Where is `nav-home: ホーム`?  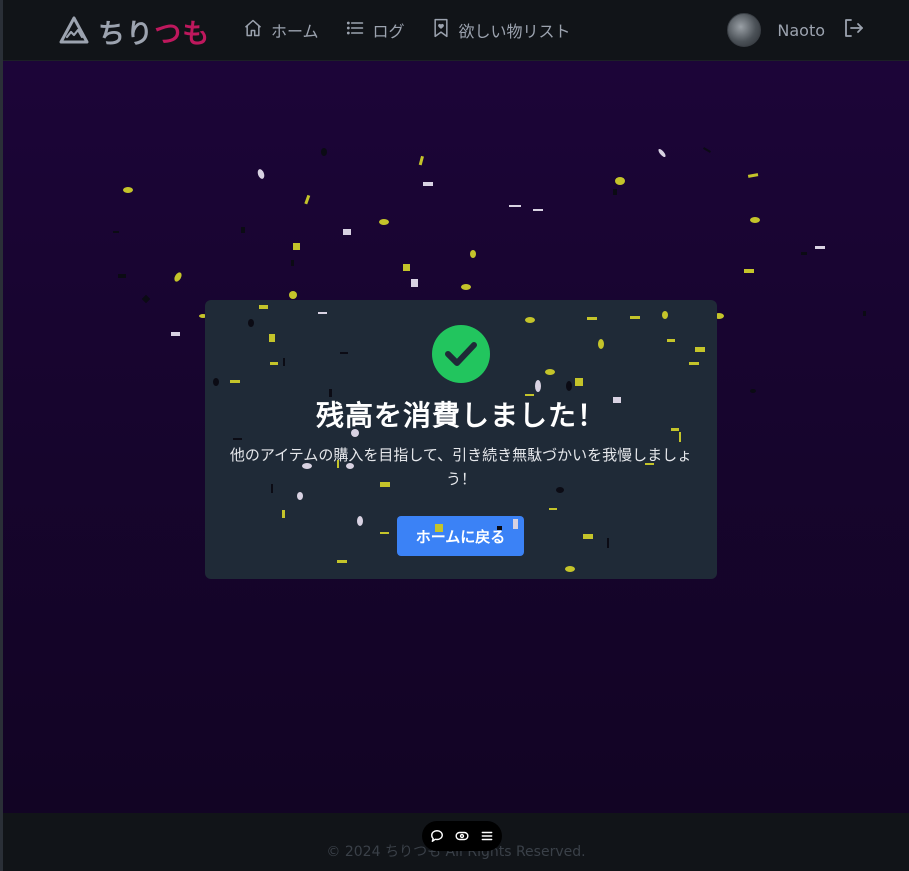
nav-home: ホーム is located at coordinates (281, 30).